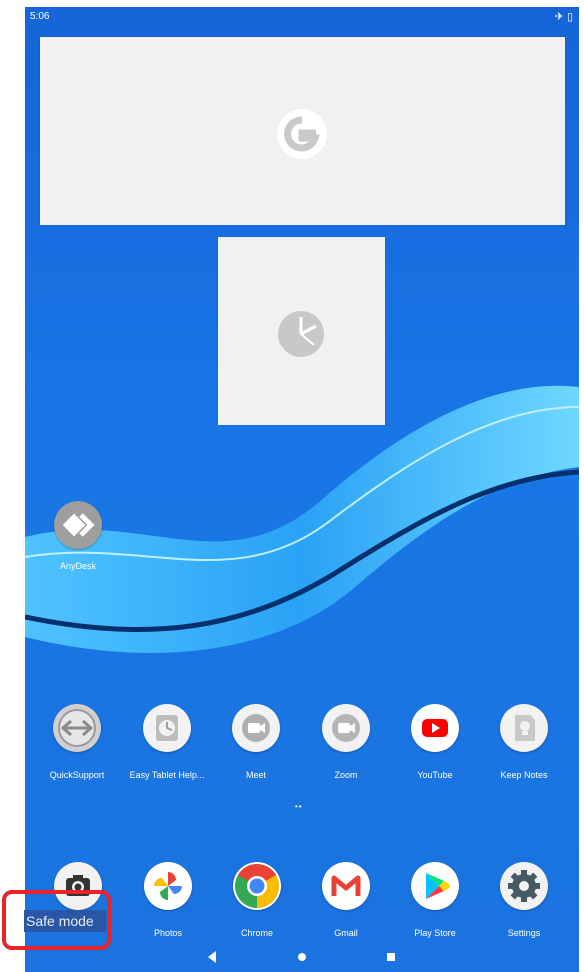 This screenshot has width=584, height=972. What do you see at coordinates (212, 957) in the screenshot?
I see `back-icon` at bounding box center [212, 957].